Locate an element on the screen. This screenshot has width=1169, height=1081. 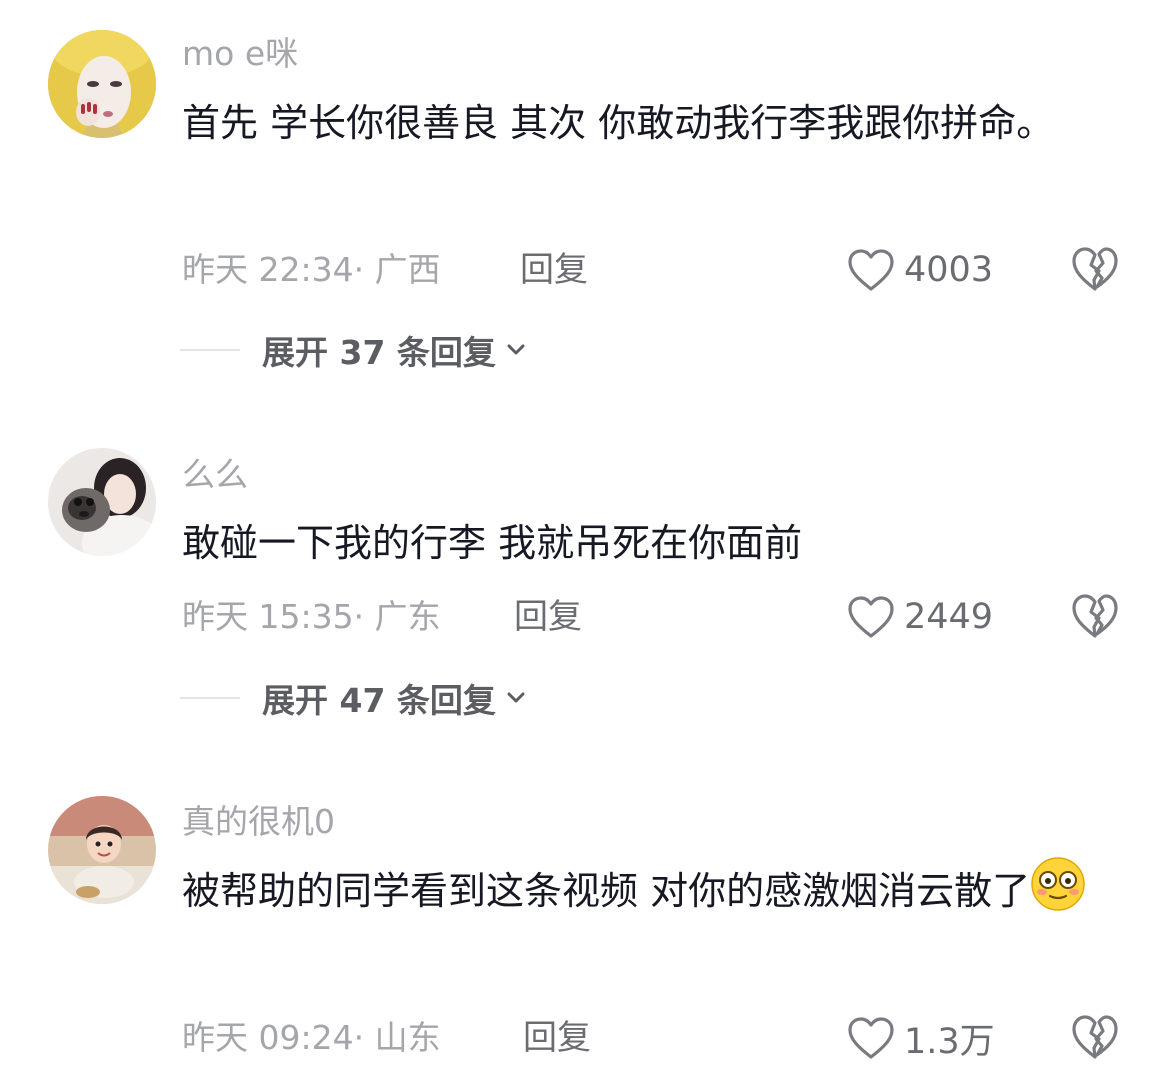
comment-timestamp-location: 昨天 15:35· 广东 is located at coordinates (311, 616).